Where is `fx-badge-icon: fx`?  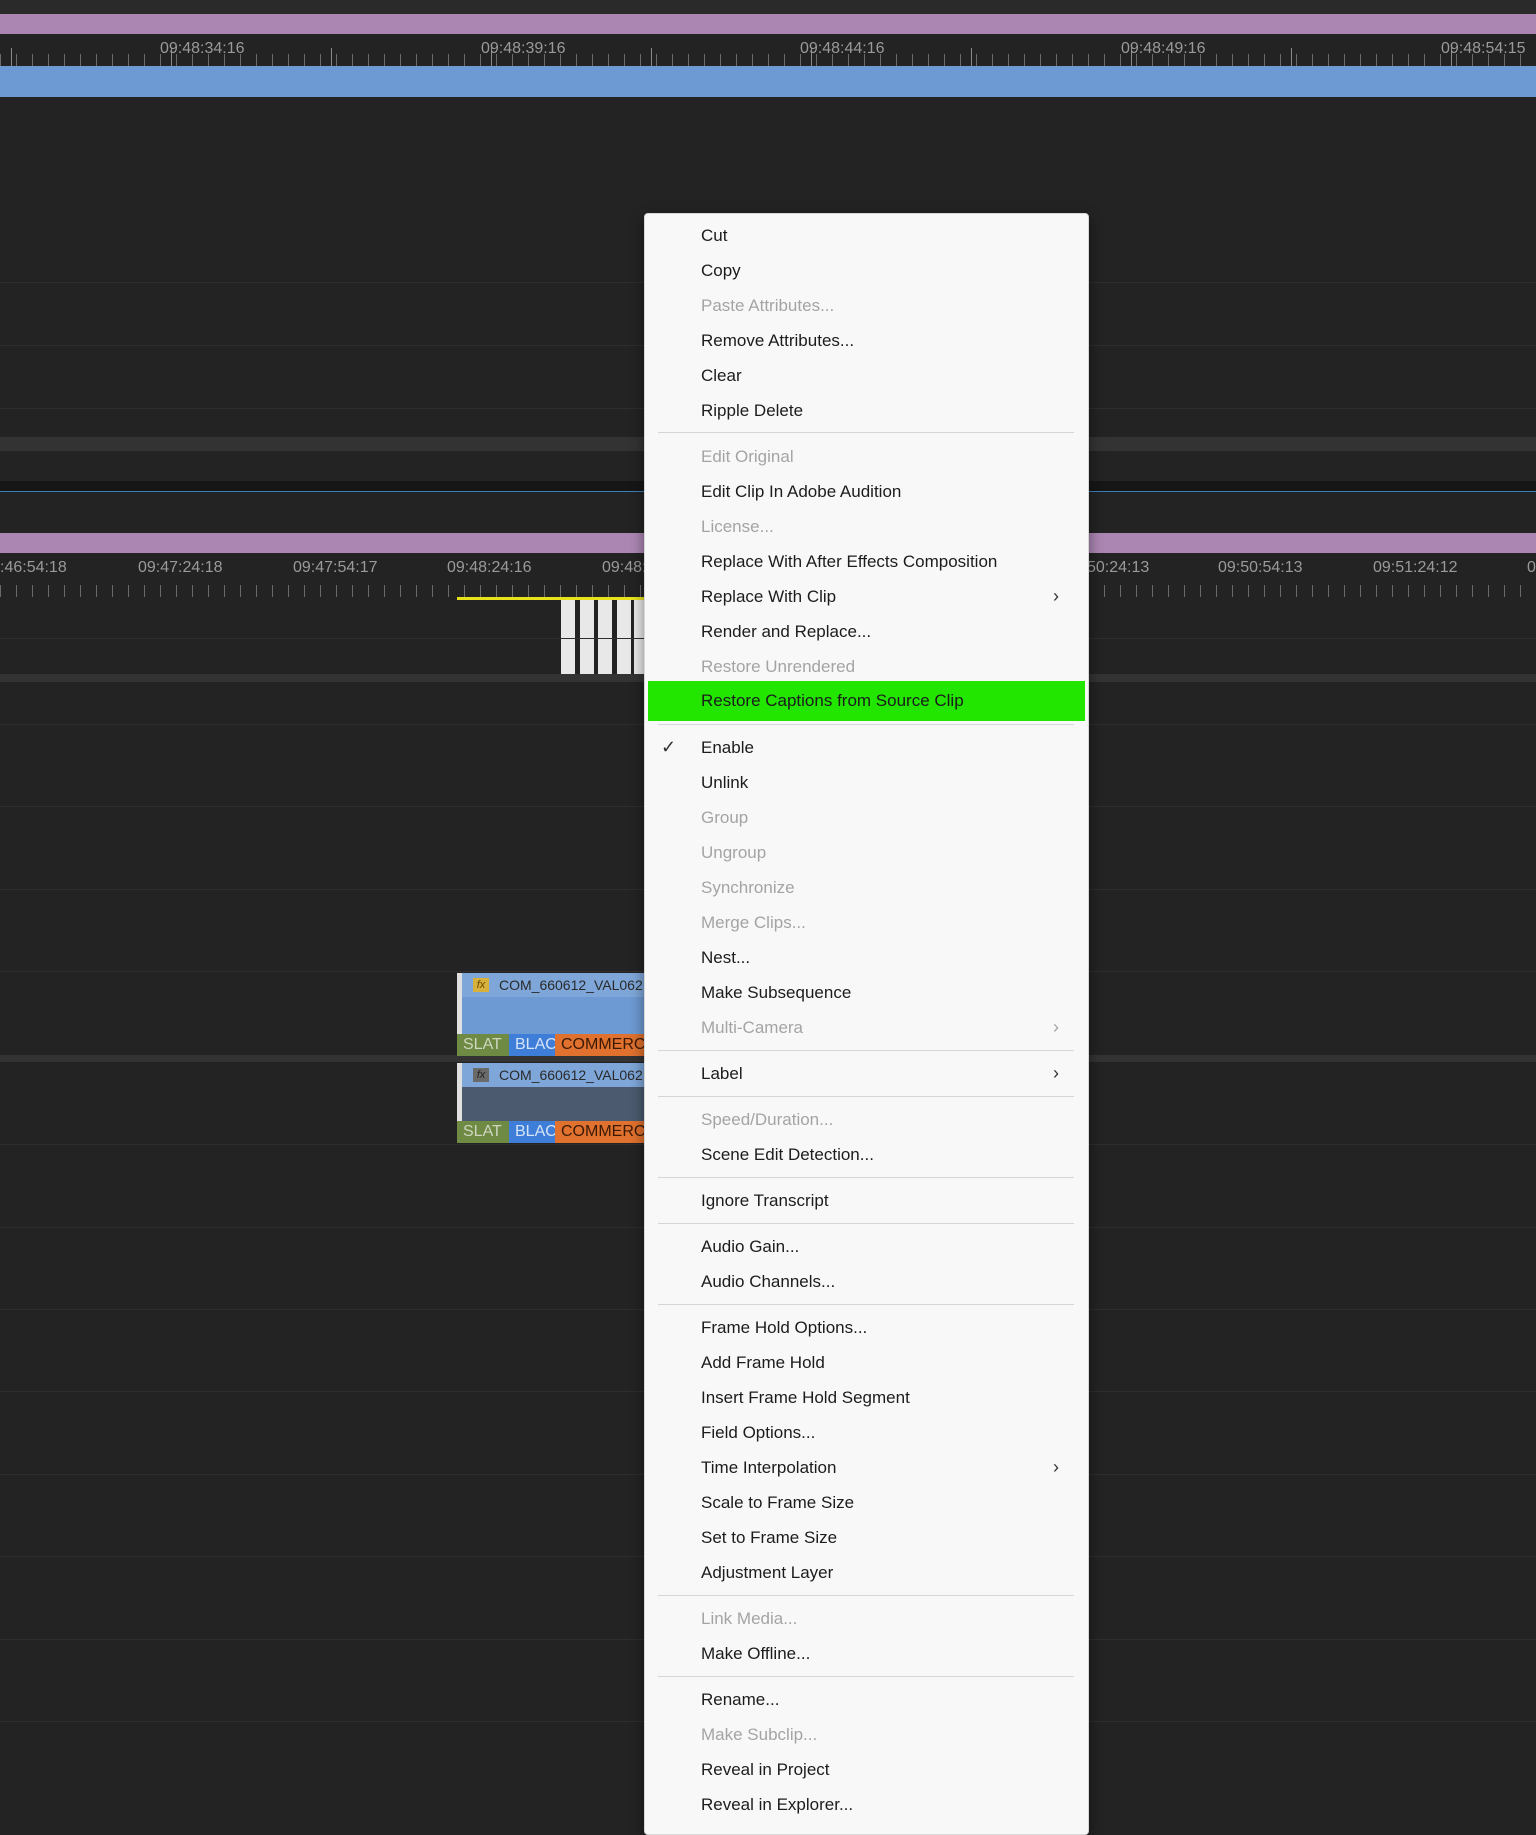
fx-badge-icon: fx is located at coordinates (481, 985).